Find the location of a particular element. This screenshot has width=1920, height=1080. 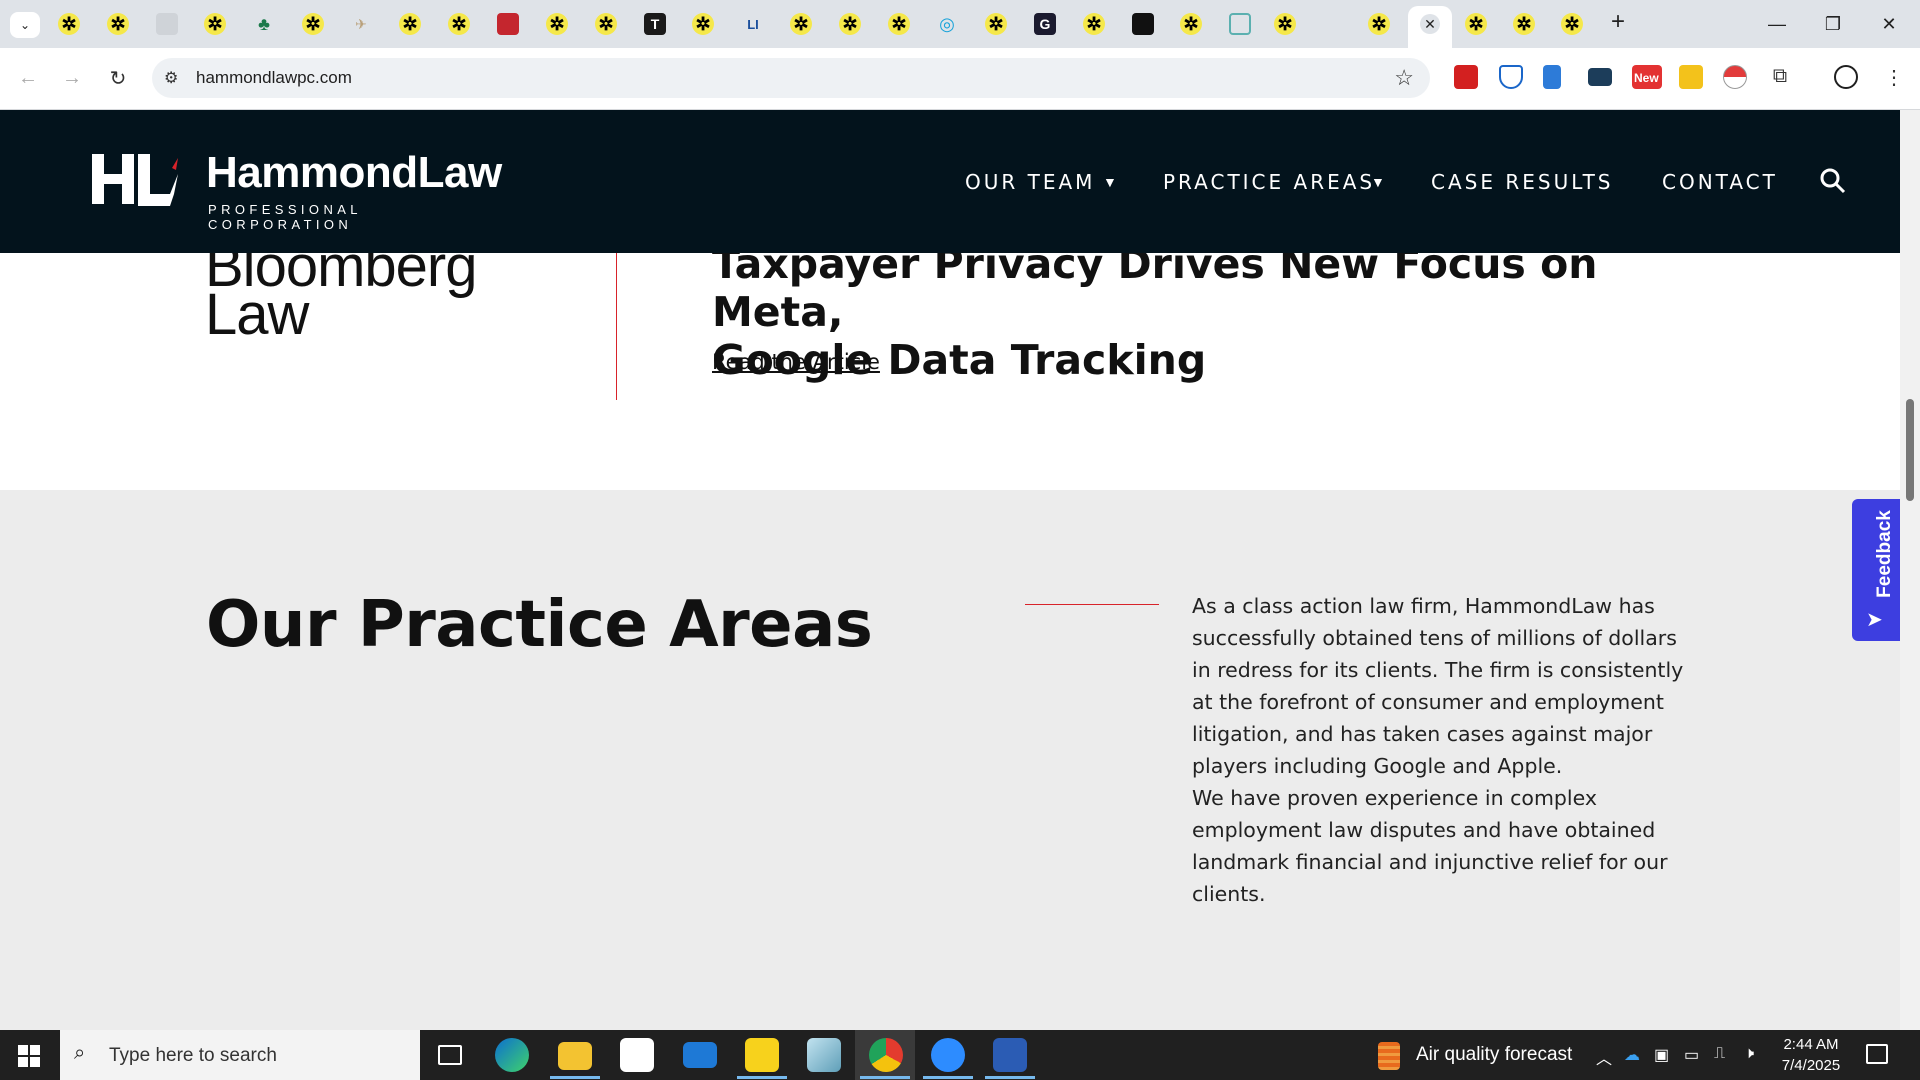

tab-favicon-doc is located at coordinates (1240, 24).